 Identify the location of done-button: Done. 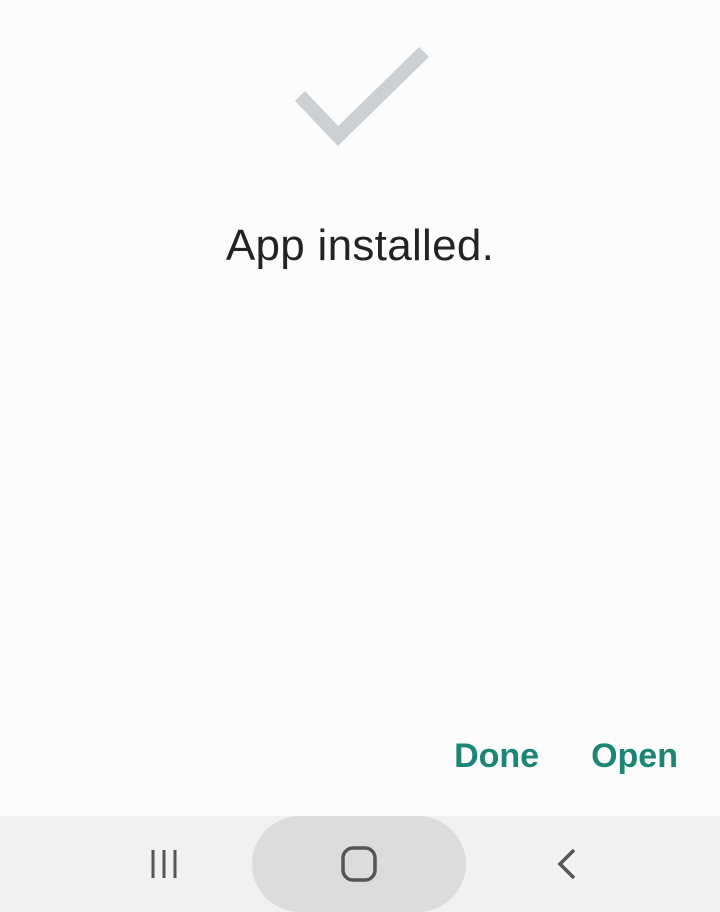
(496, 756).